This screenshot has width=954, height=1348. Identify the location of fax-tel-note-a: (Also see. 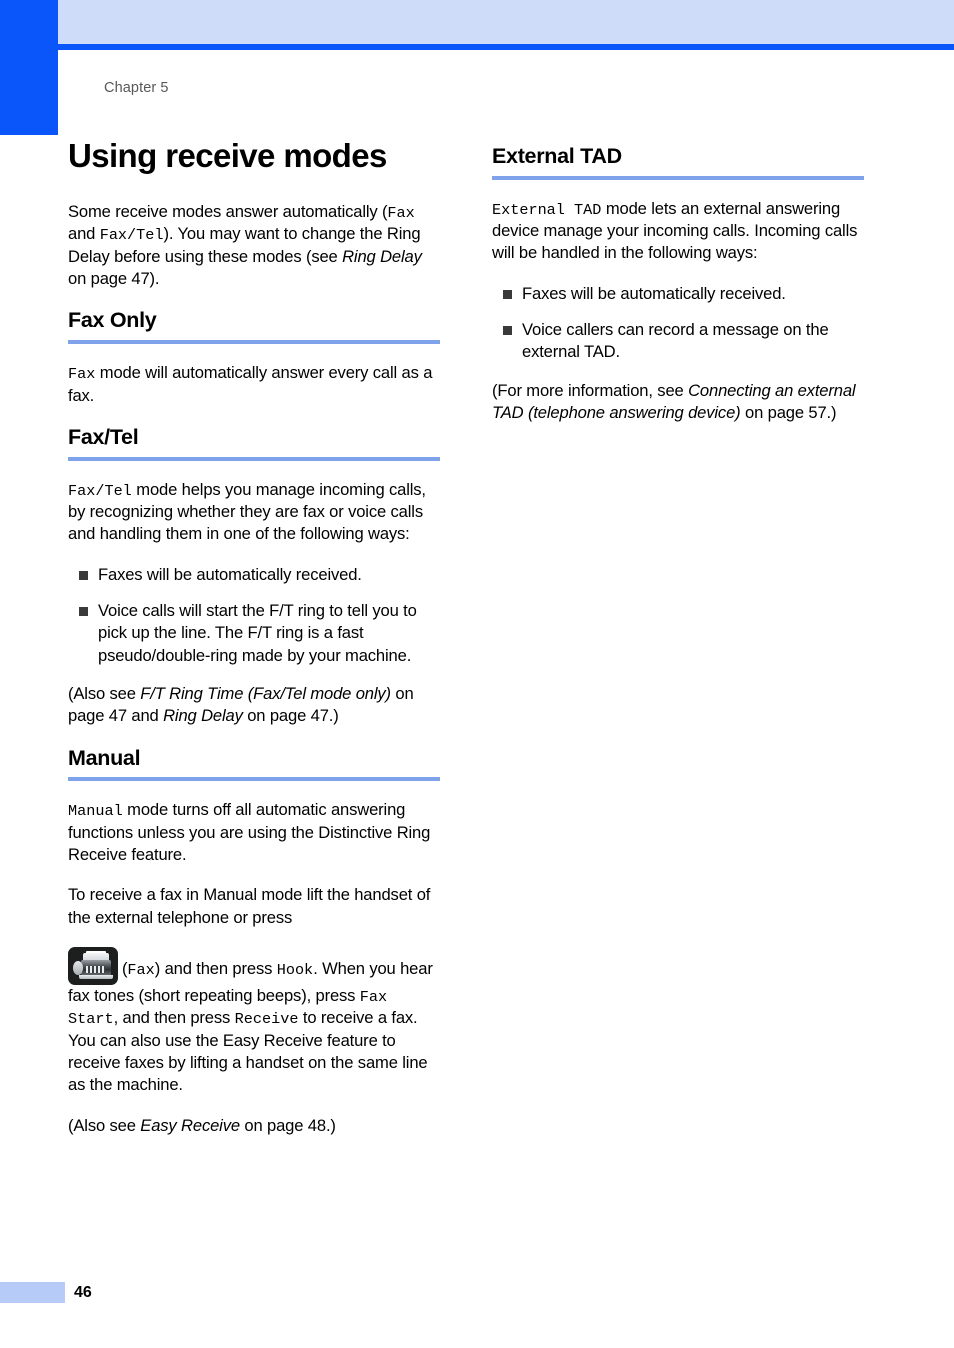
(104, 693).